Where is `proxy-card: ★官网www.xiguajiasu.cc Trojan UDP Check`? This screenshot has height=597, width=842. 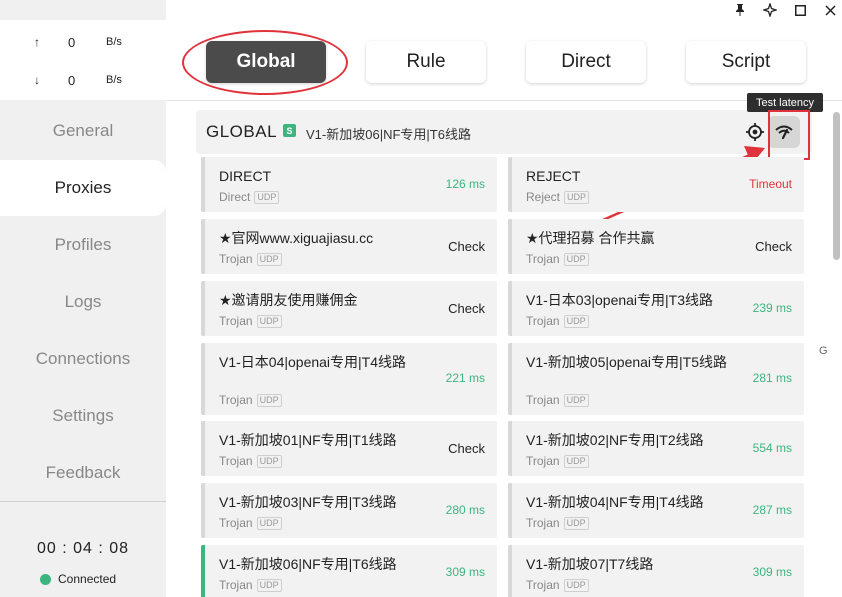
proxy-card: ★官网www.xiguajiasu.cc Trojan UDP Check is located at coordinates (349, 246).